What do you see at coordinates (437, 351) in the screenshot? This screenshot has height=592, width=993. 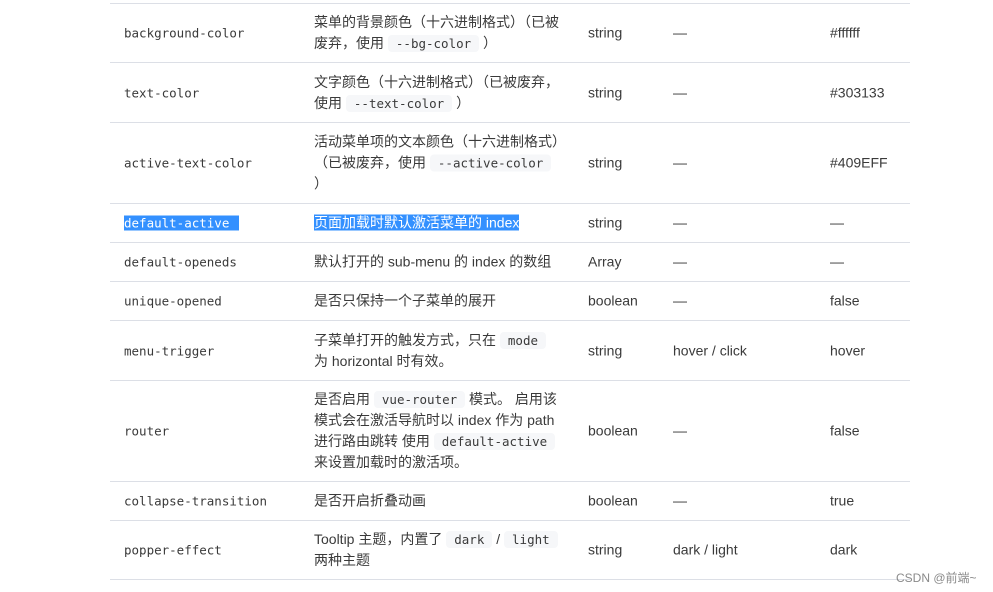 I see `attribute-description: 子菜单打开的触发方式，只在 mode 为 horizontal 时有效。` at bounding box center [437, 351].